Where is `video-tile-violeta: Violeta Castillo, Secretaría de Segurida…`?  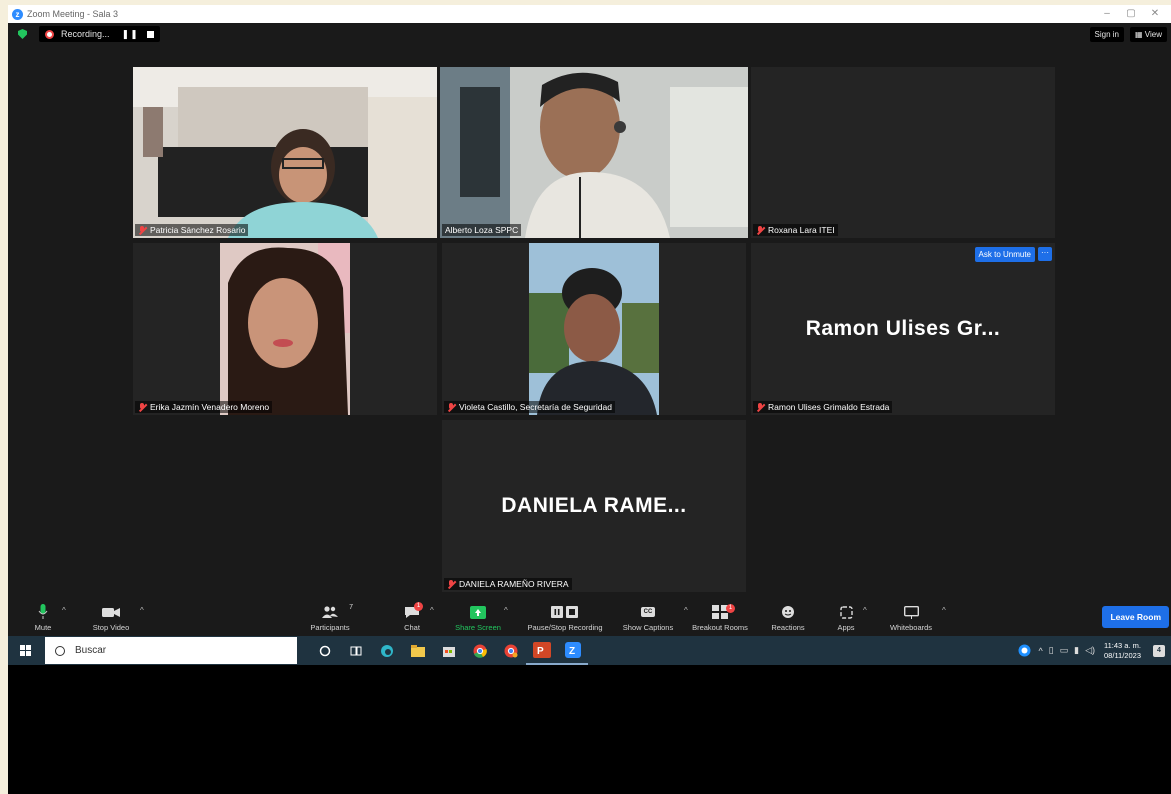 video-tile-violeta: Violeta Castillo, Secretaría de Segurida… is located at coordinates (594, 329).